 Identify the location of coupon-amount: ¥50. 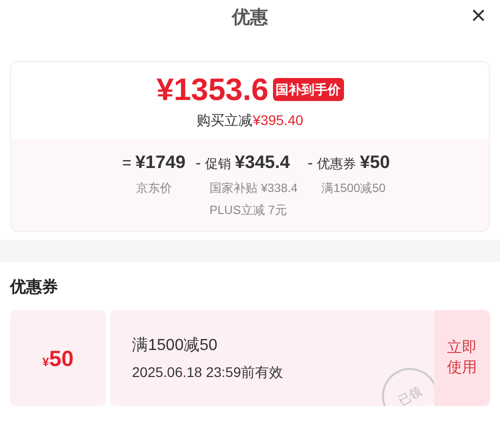
(58, 358).